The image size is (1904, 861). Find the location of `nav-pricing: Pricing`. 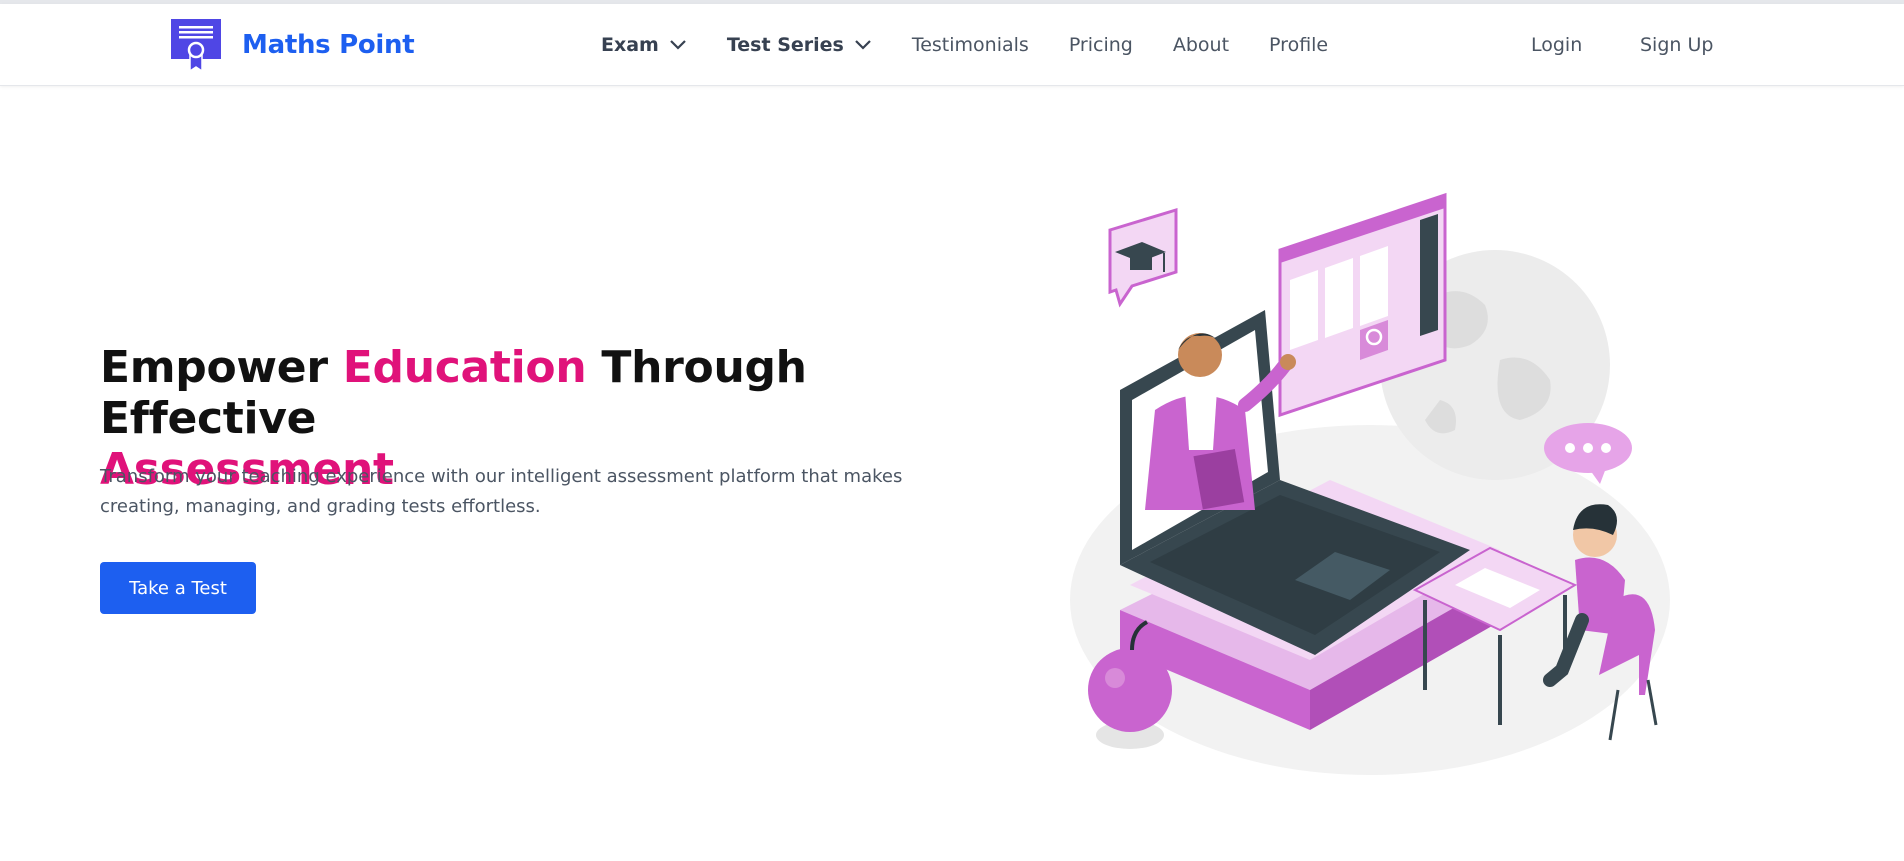

nav-pricing: Pricing is located at coordinates (1101, 45).